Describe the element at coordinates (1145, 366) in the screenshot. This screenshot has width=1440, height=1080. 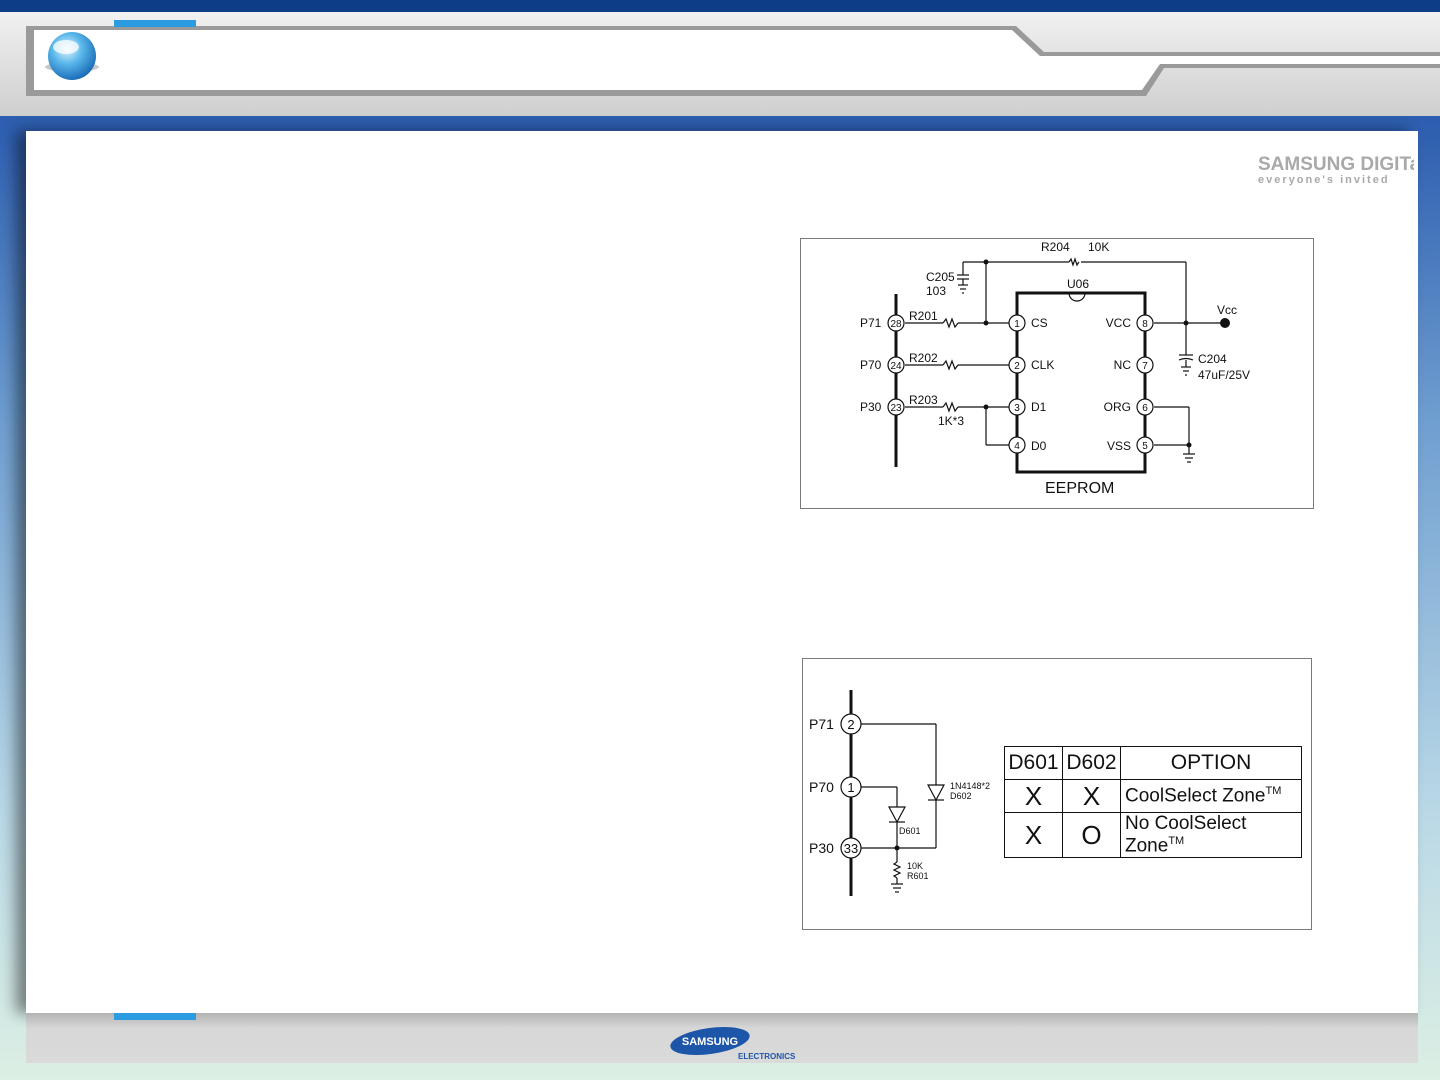
I see `svg-text: 7` at that location.